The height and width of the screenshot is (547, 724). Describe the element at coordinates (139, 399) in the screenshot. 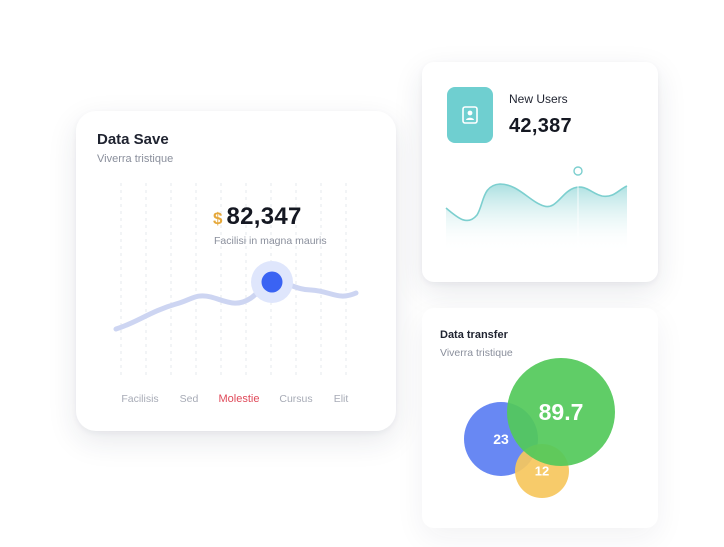

I see `x-label-facilisis: Facilisis` at that location.